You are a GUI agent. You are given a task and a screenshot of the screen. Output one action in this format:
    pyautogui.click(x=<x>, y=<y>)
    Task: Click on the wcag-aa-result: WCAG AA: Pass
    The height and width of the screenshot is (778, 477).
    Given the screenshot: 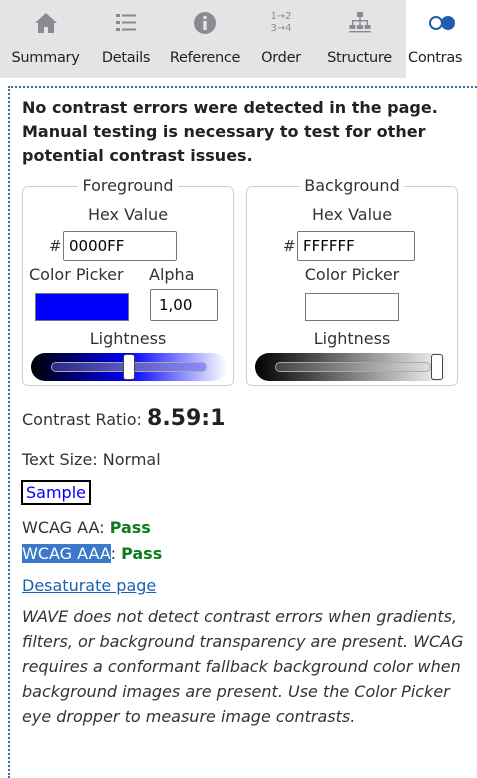 What is the action you would take?
    pyautogui.click(x=86, y=527)
    